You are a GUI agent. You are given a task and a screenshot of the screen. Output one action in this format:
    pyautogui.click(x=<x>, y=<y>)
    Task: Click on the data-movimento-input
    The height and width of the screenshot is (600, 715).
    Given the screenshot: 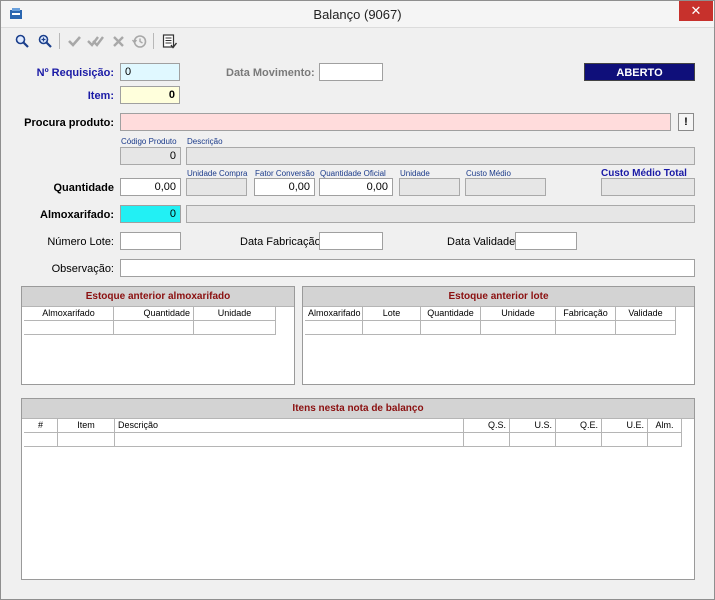 What is the action you would take?
    pyautogui.click(x=351, y=72)
    